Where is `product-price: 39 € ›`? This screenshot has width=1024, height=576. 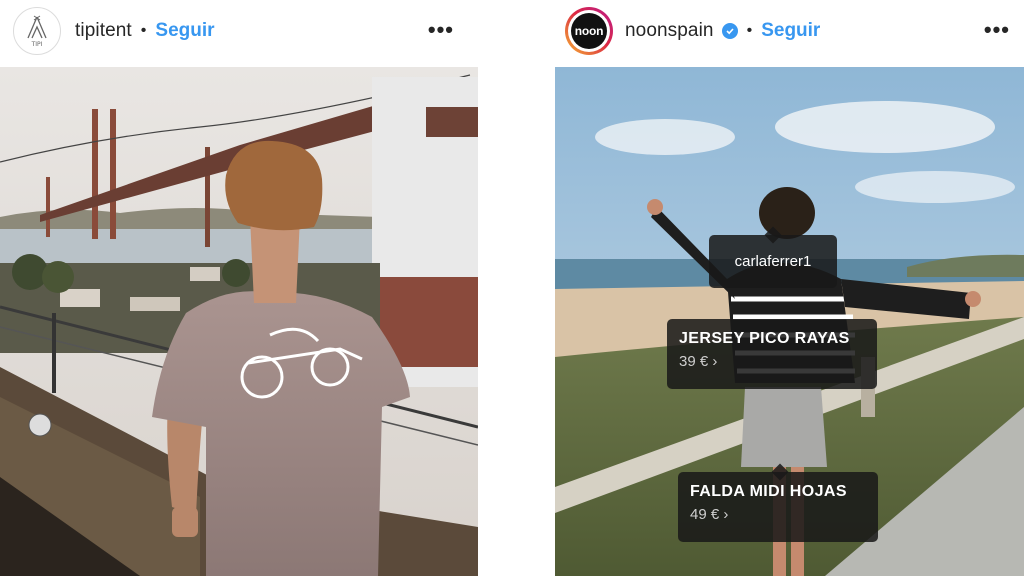
product-price: 39 € › is located at coordinates (698, 361).